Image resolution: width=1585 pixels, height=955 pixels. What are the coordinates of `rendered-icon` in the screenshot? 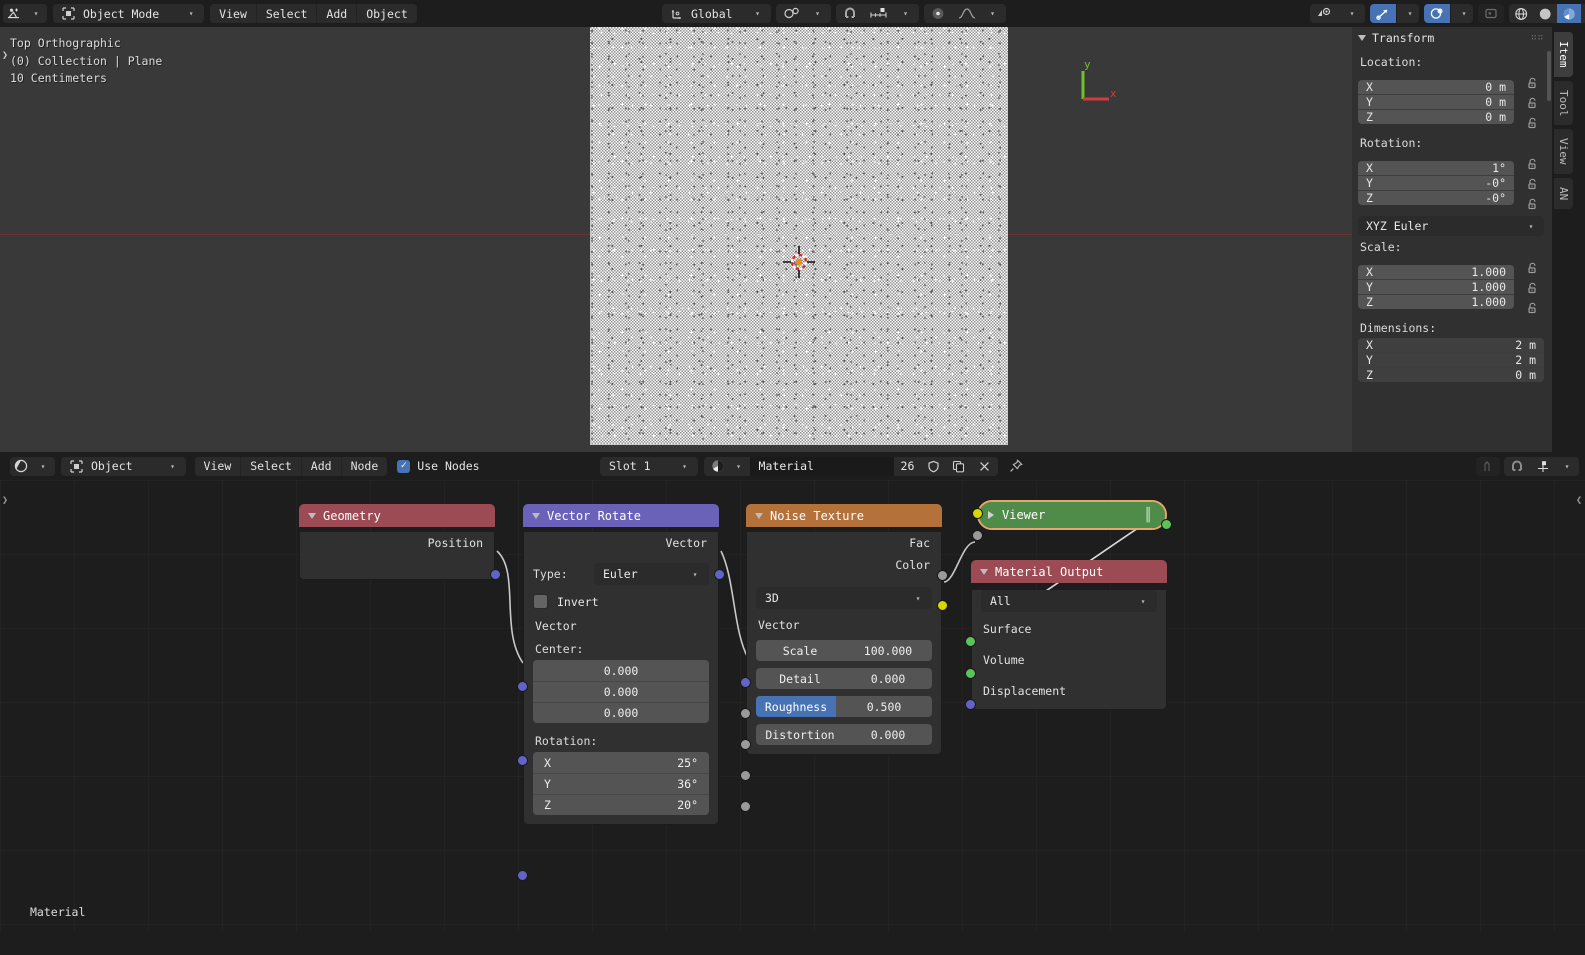 It's located at (1583, 13).